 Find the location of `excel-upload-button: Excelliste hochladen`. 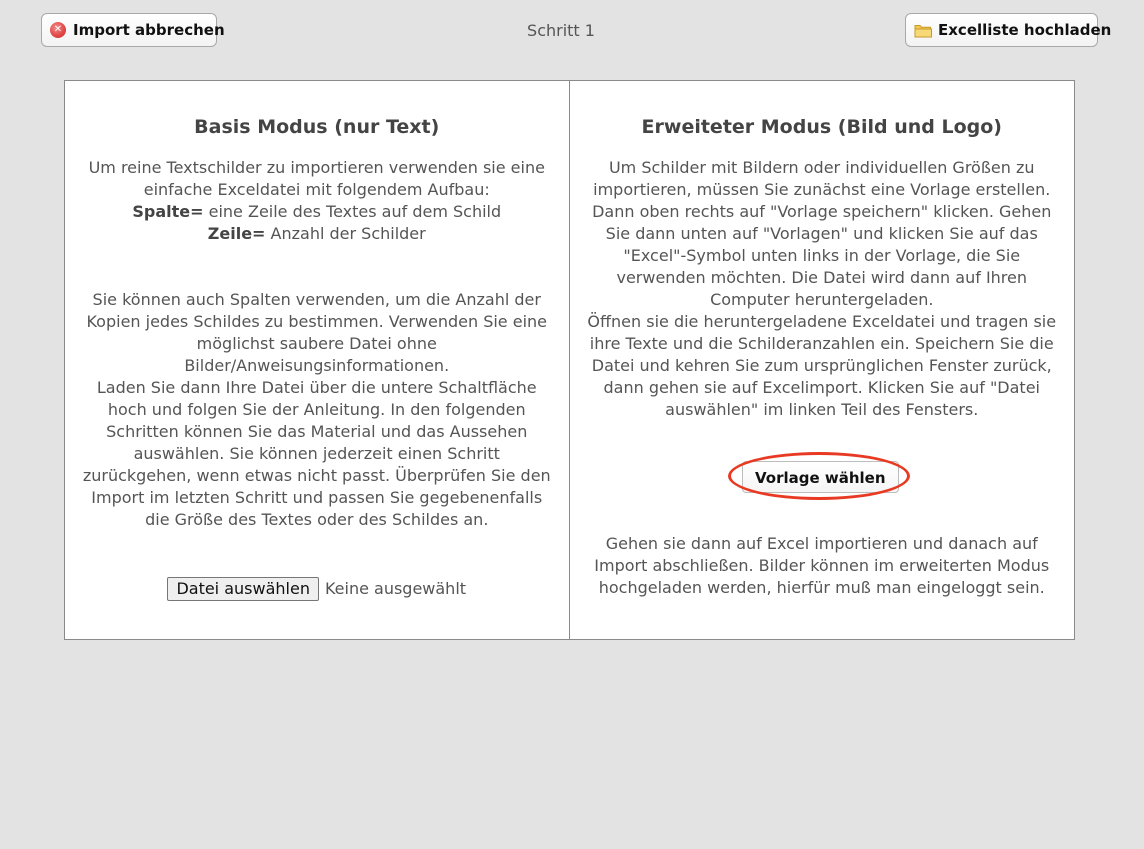

excel-upload-button: Excelliste hochladen is located at coordinates (1008, 30).